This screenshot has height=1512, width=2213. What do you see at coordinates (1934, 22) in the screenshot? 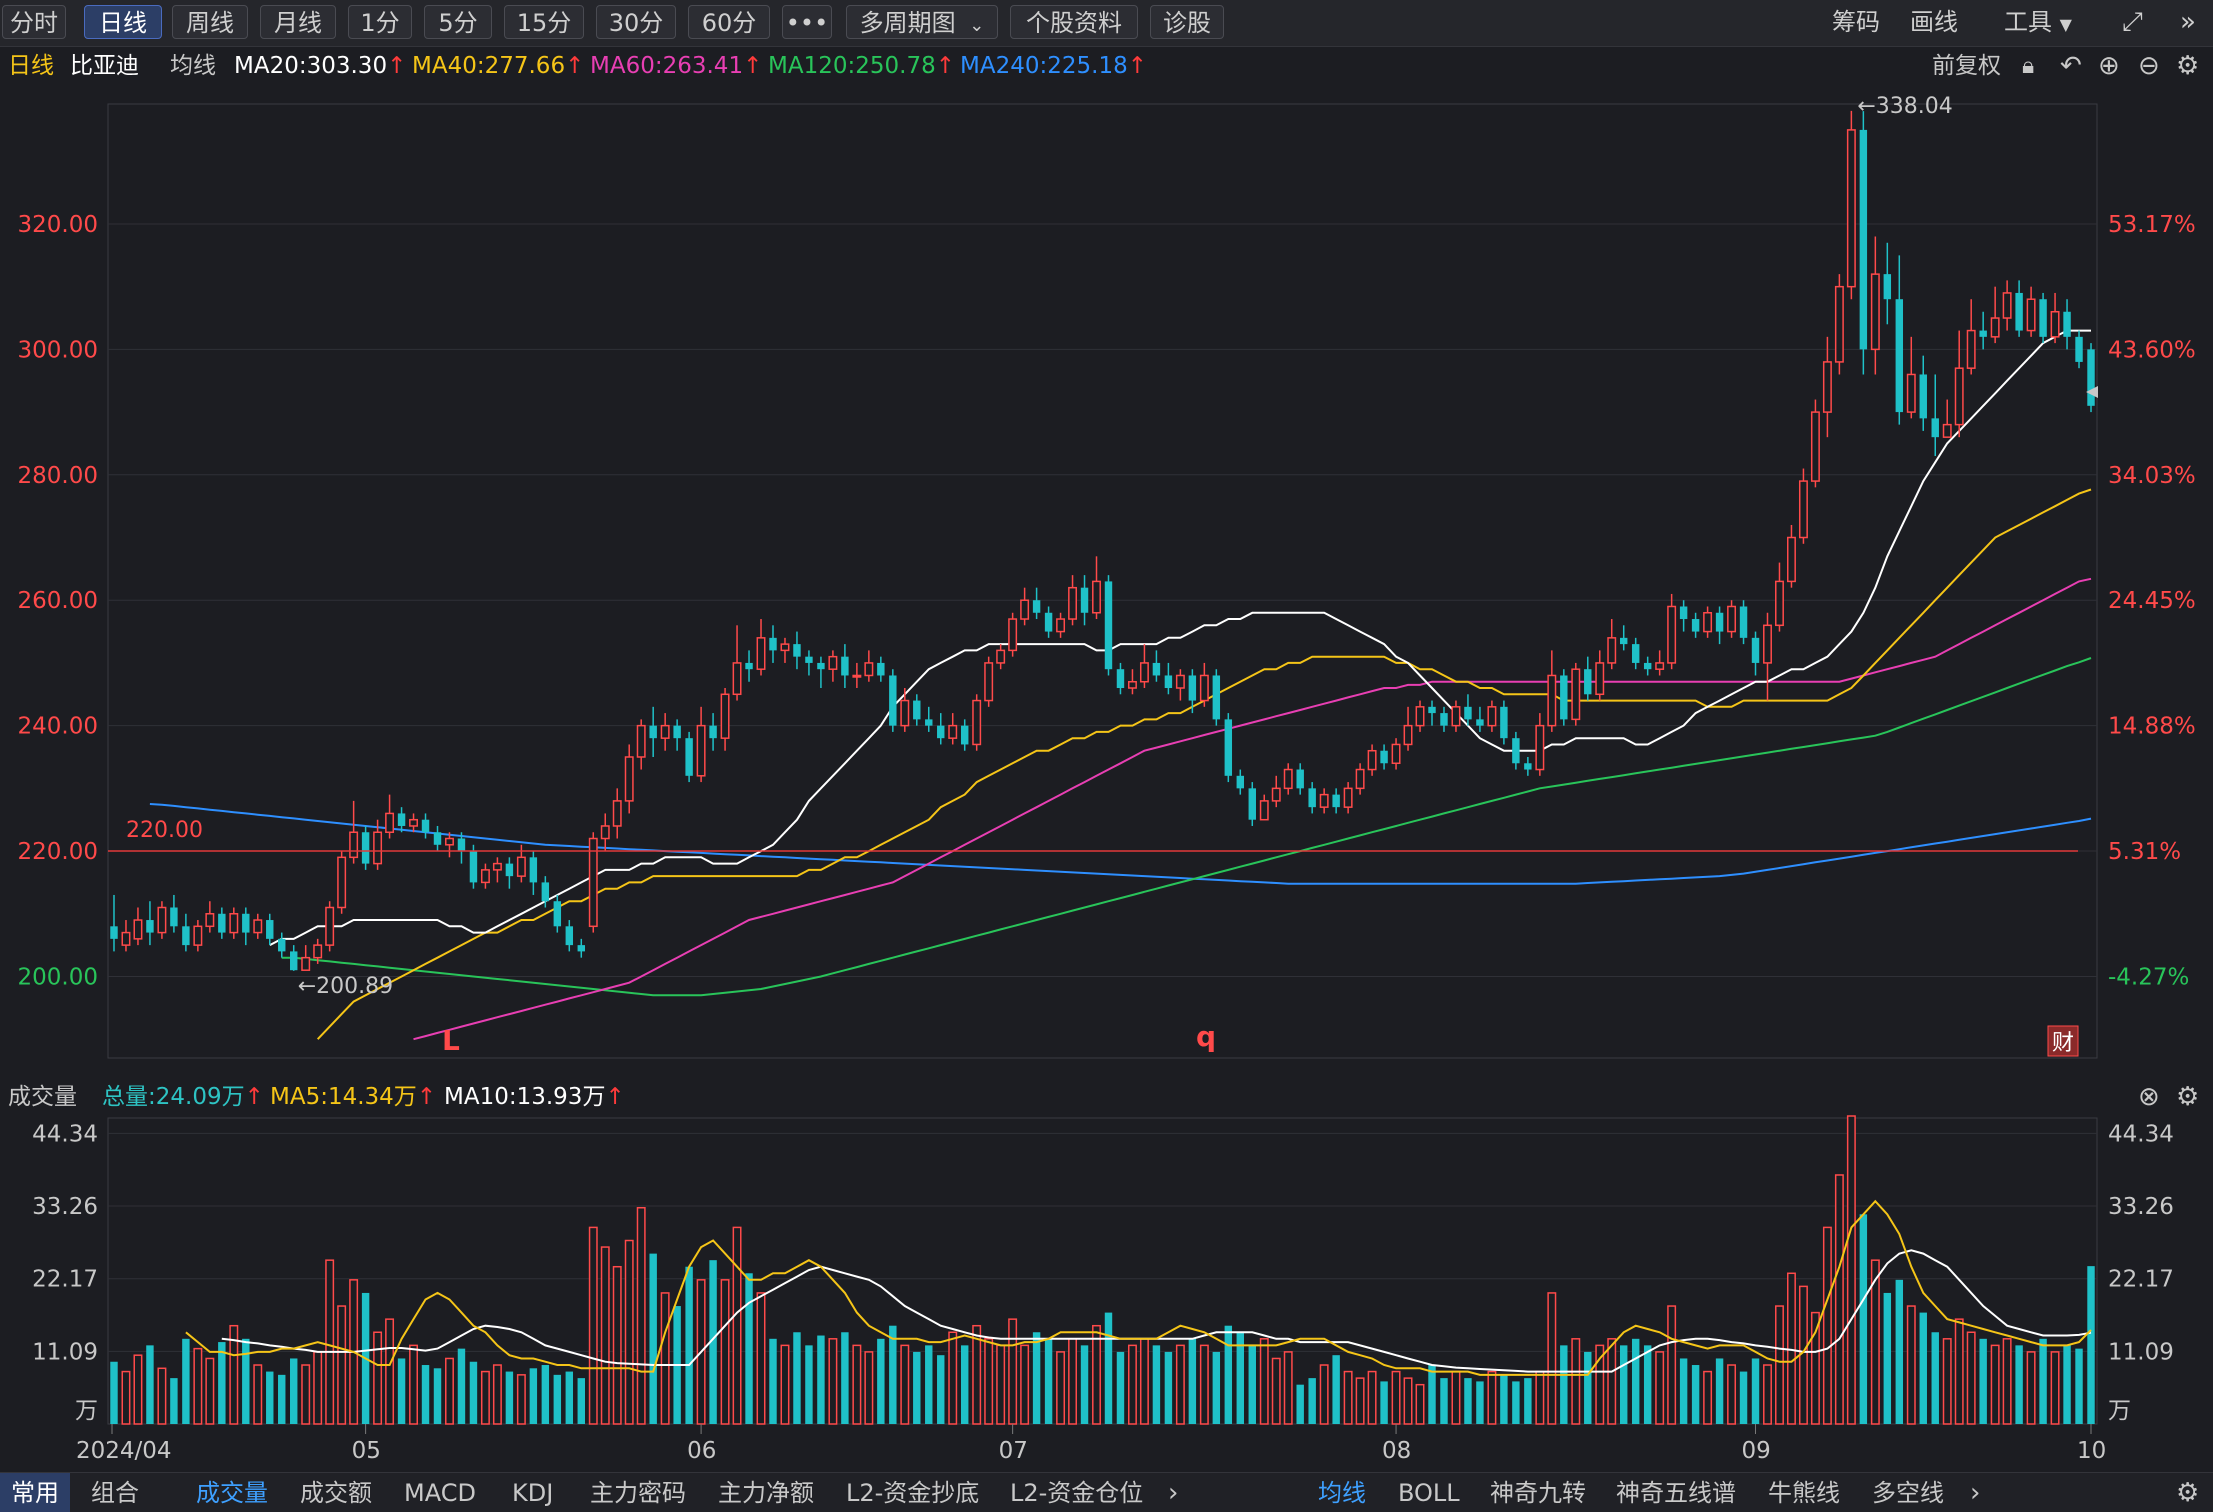
I see `draw-line-button: 画线` at bounding box center [1934, 22].